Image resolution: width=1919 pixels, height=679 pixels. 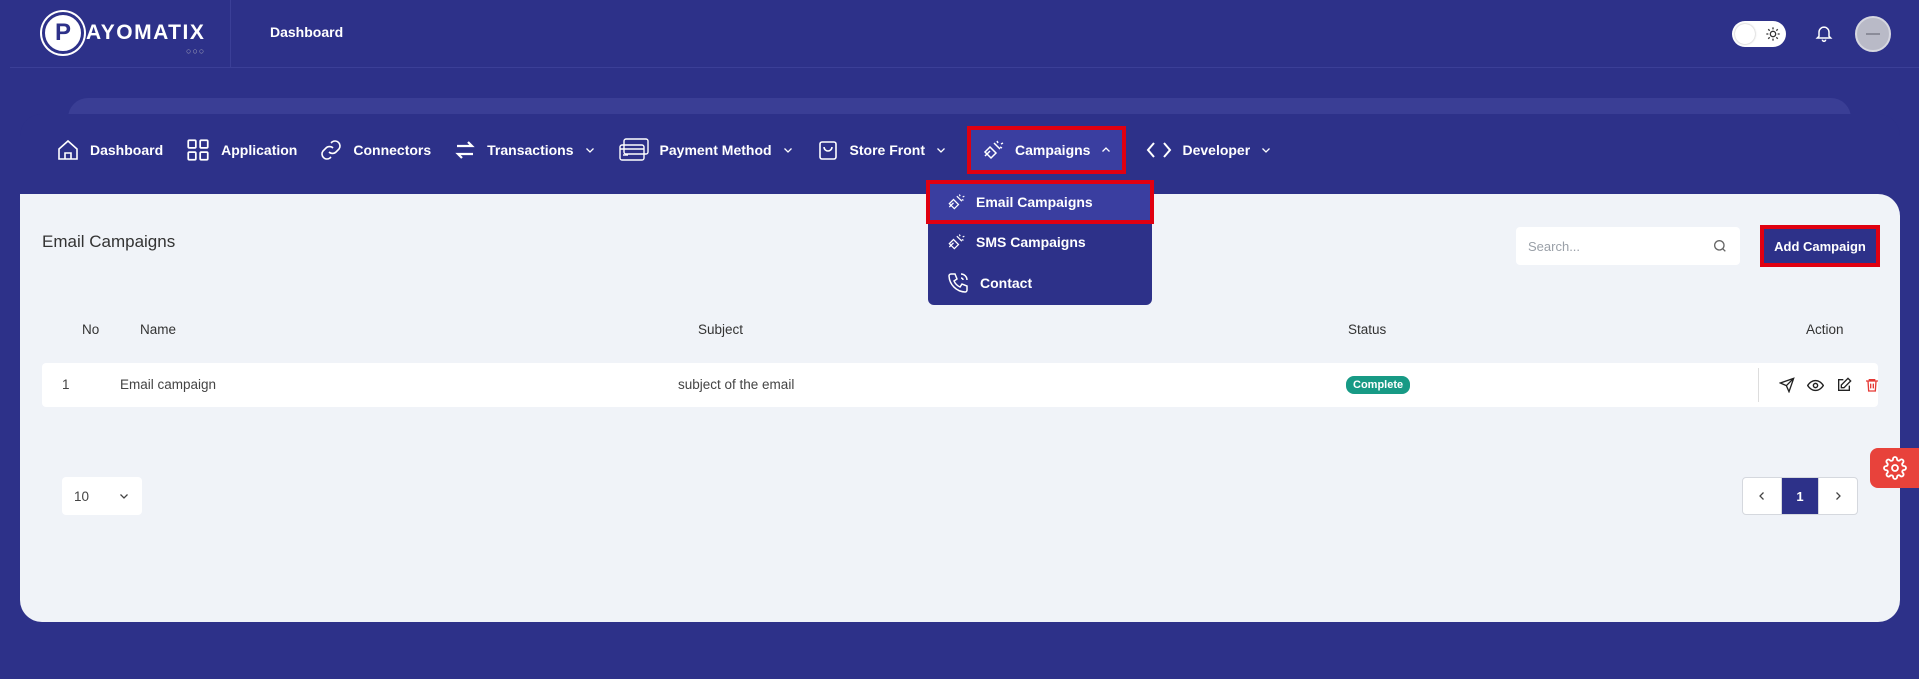 I want to click on logo-wordmark: AYOMATIX ○○○, so click(x=146, y=38).